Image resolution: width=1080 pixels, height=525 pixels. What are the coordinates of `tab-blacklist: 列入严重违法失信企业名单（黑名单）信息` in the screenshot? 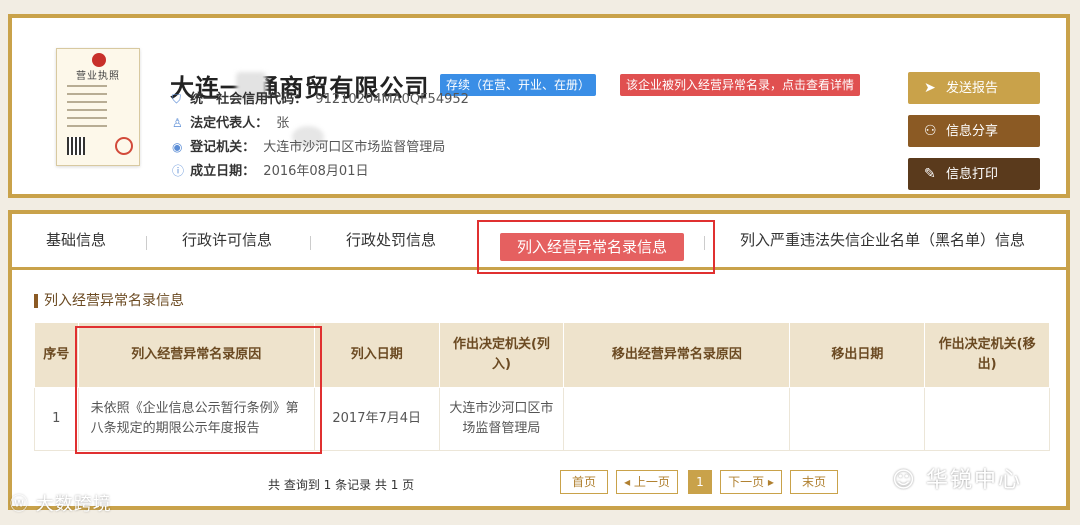 It's located at (882, 240).